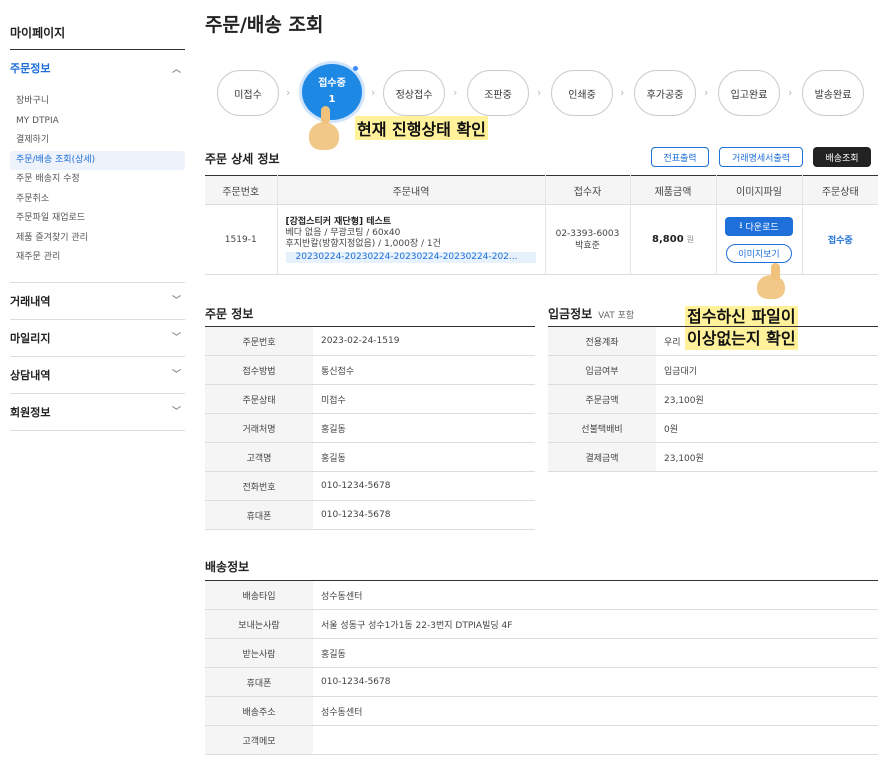 Image resolution: width=890 pixels, height=760 pixels. Describe the element at coordinates (343, 232) in the screenshot. I see `product-option-1: 베다 없음 / 무광코팅 / 60x40` at that location.